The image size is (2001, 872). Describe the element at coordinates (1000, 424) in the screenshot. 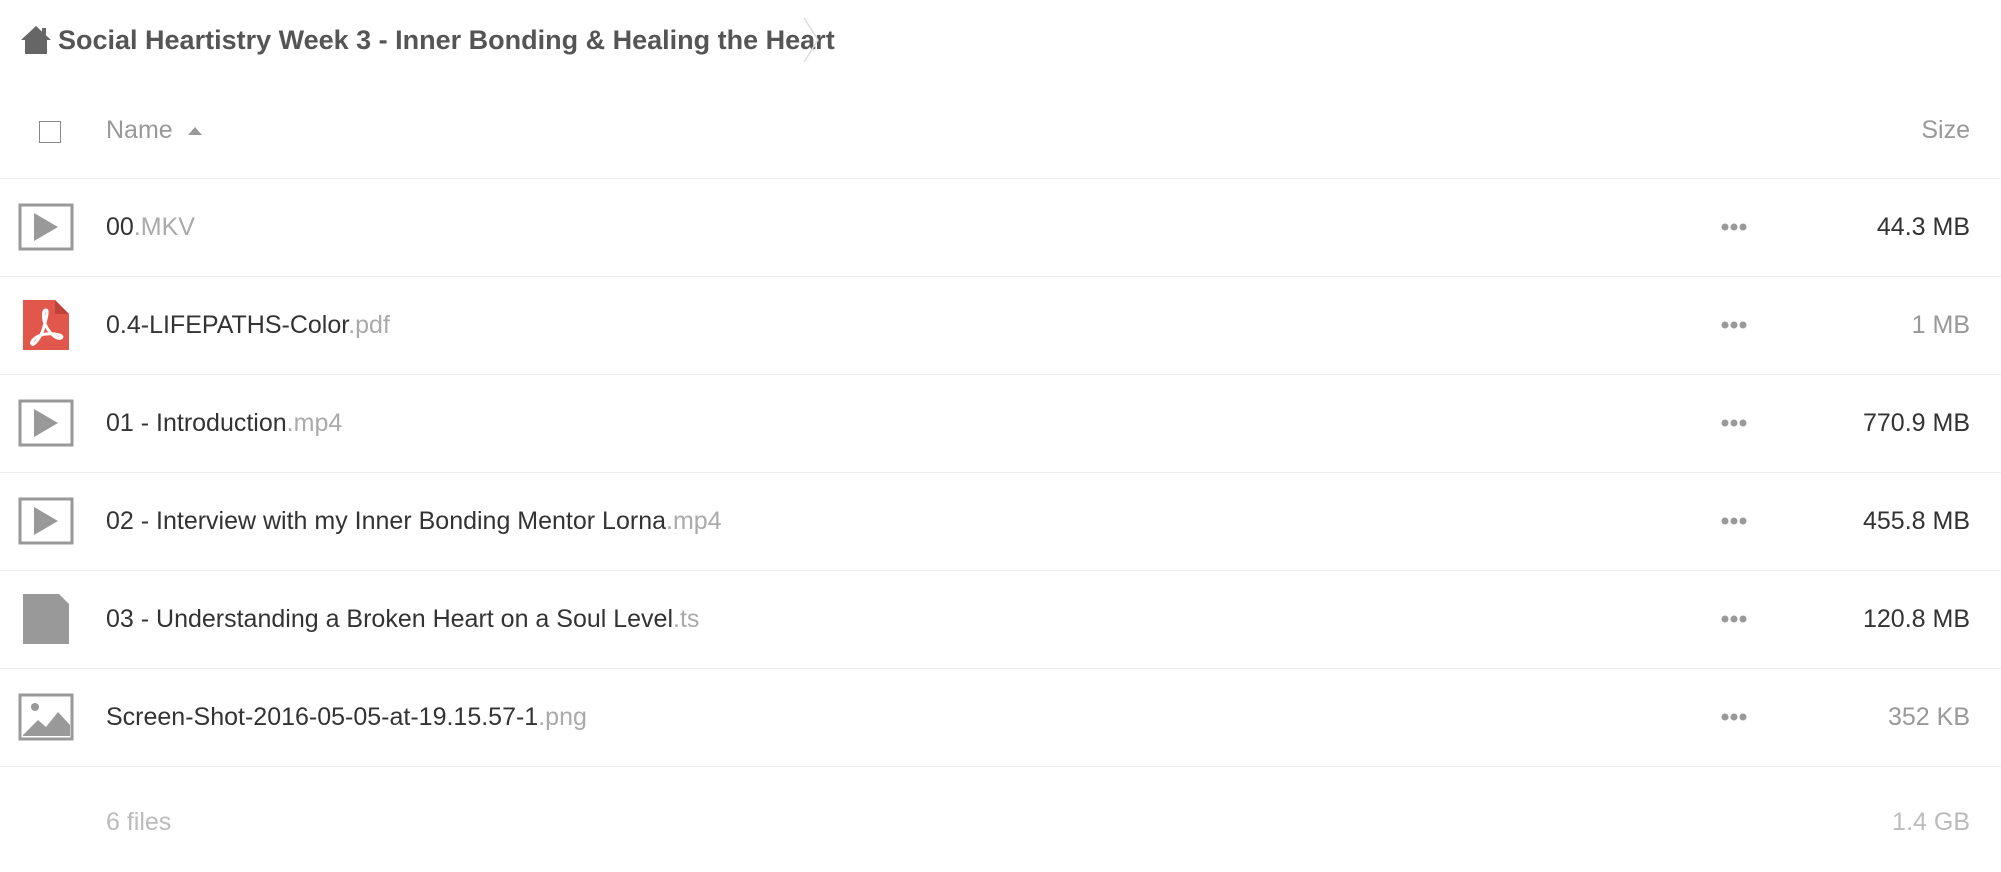

I see `file-row: 01 - Introduction.mp4 770.9 MB` at that location.